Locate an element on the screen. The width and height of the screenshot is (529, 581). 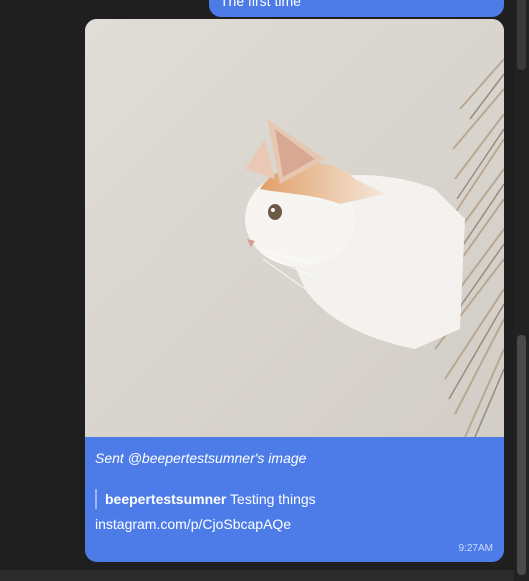
quoted-post: beepertestsumner Testing things is located at coordinates (205, 499).